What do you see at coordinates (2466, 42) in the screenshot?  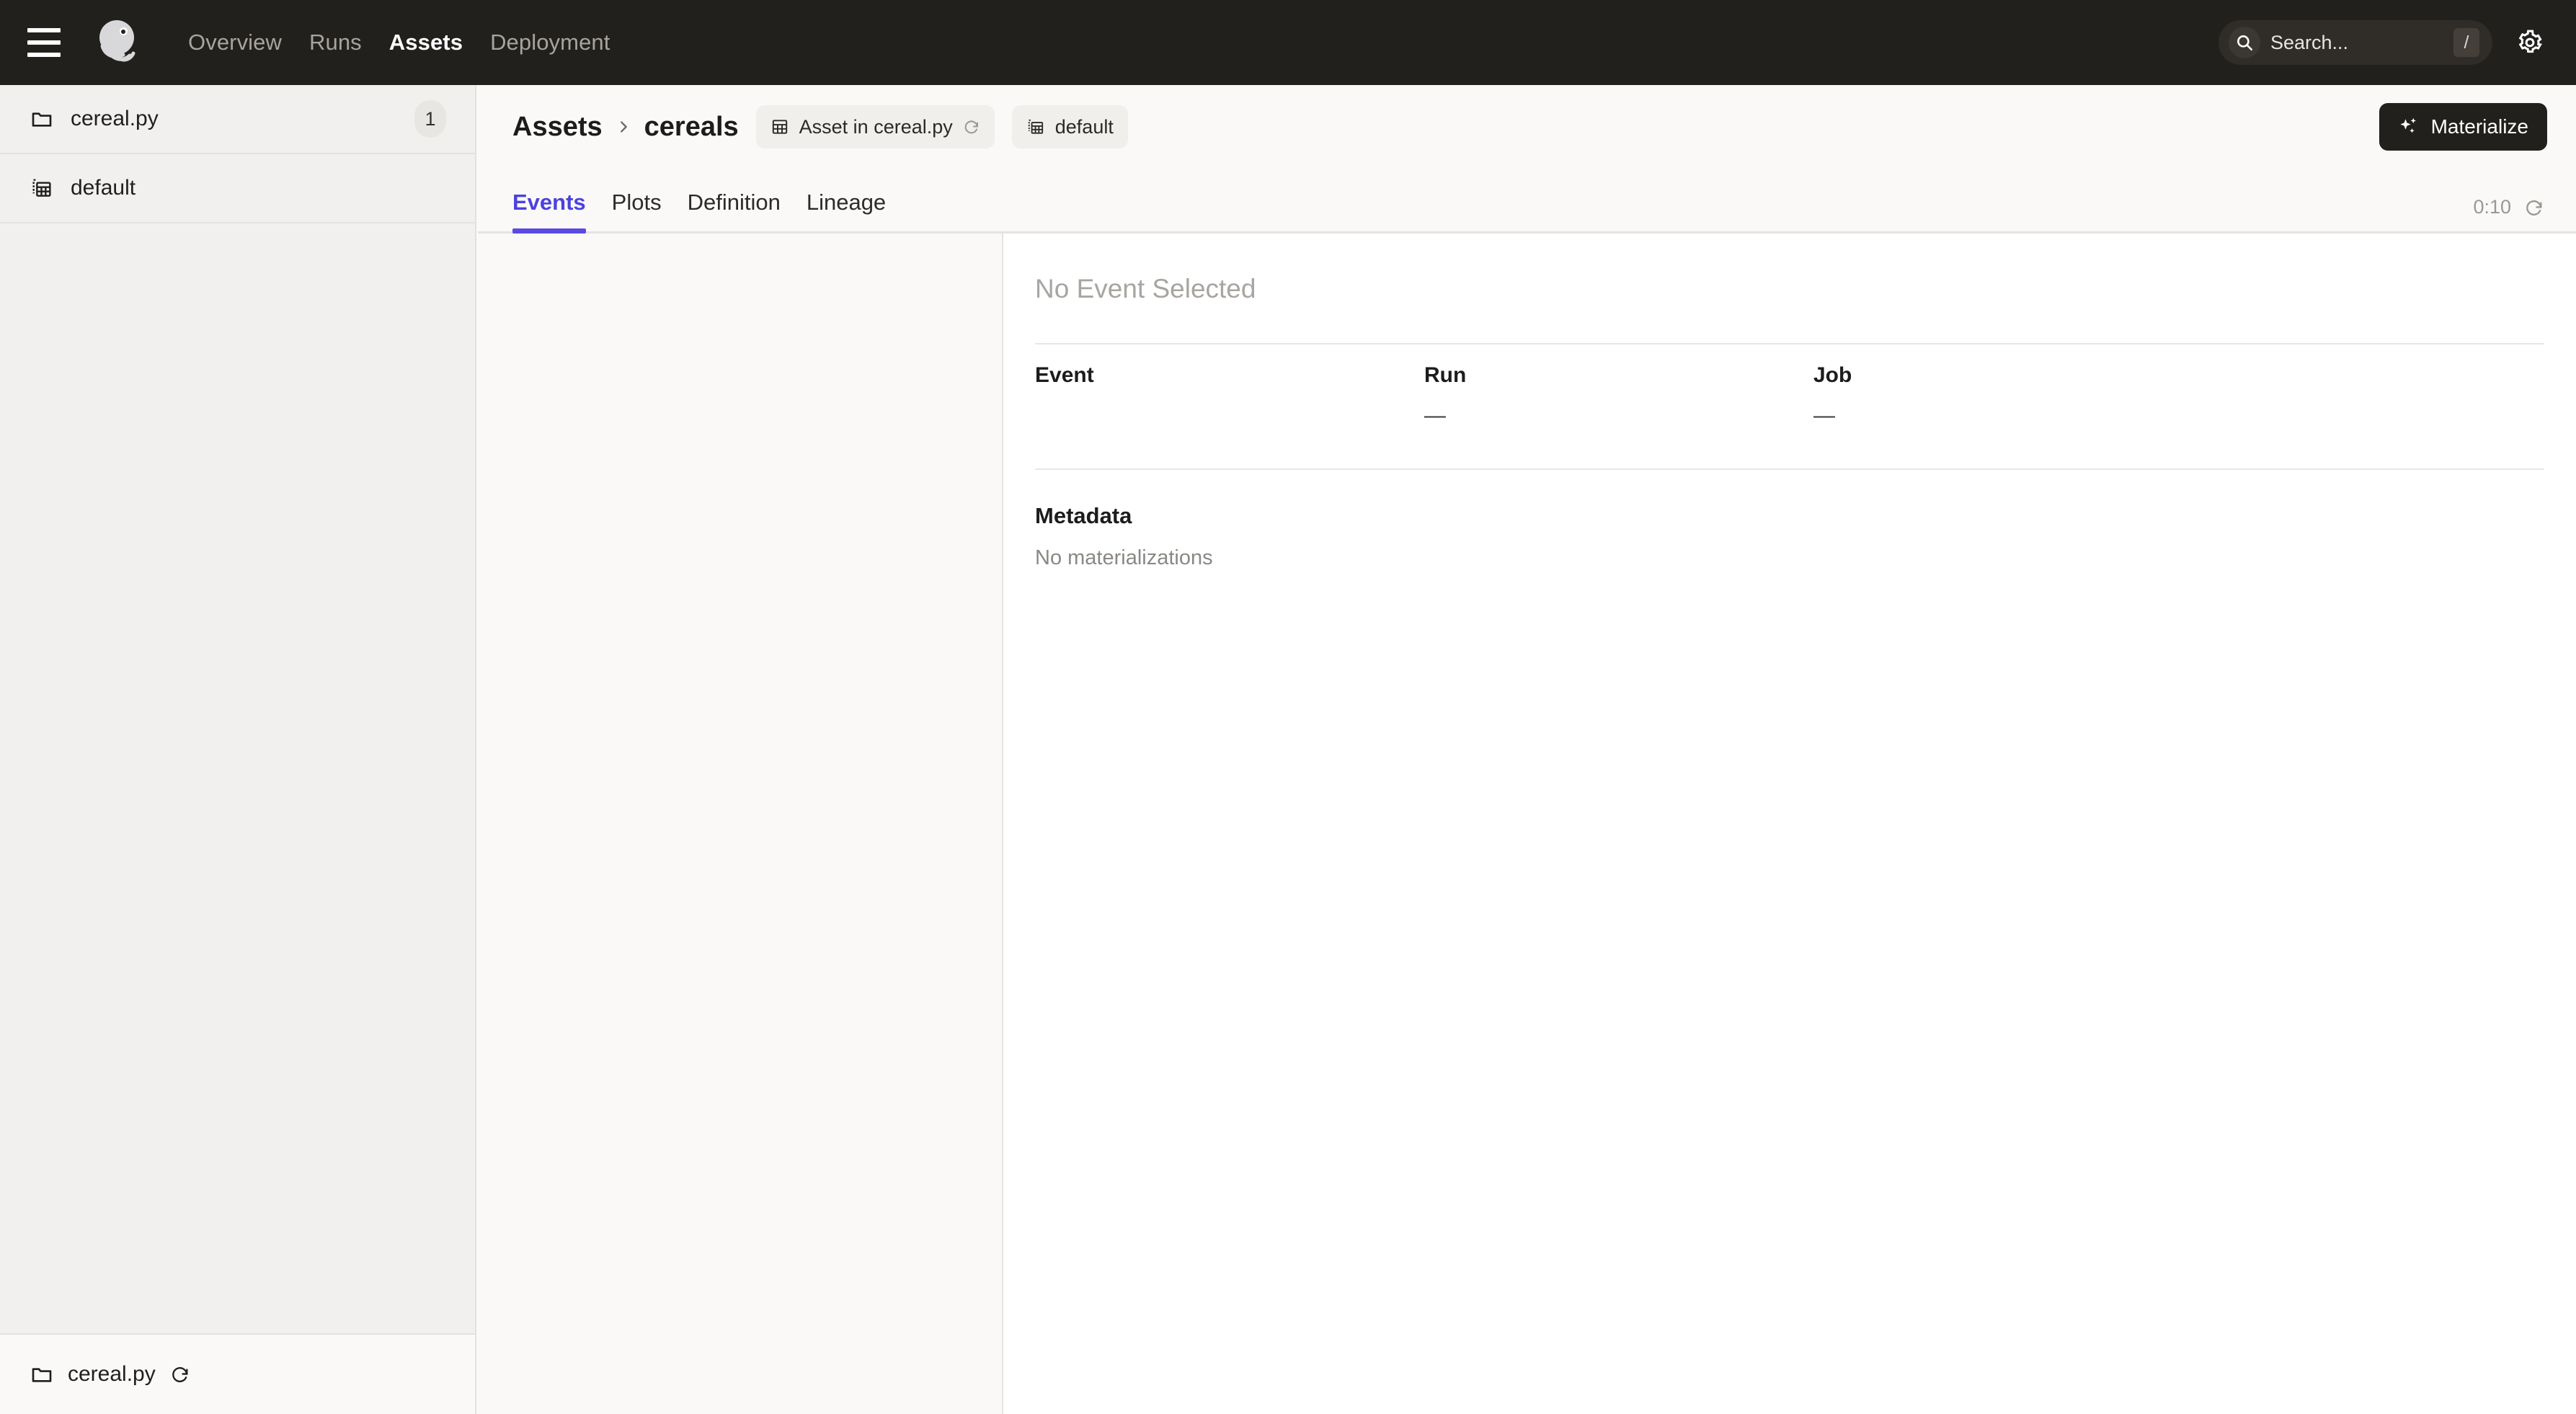 I see `search-shortcut-key: /` at bounding box center [2466, 42].